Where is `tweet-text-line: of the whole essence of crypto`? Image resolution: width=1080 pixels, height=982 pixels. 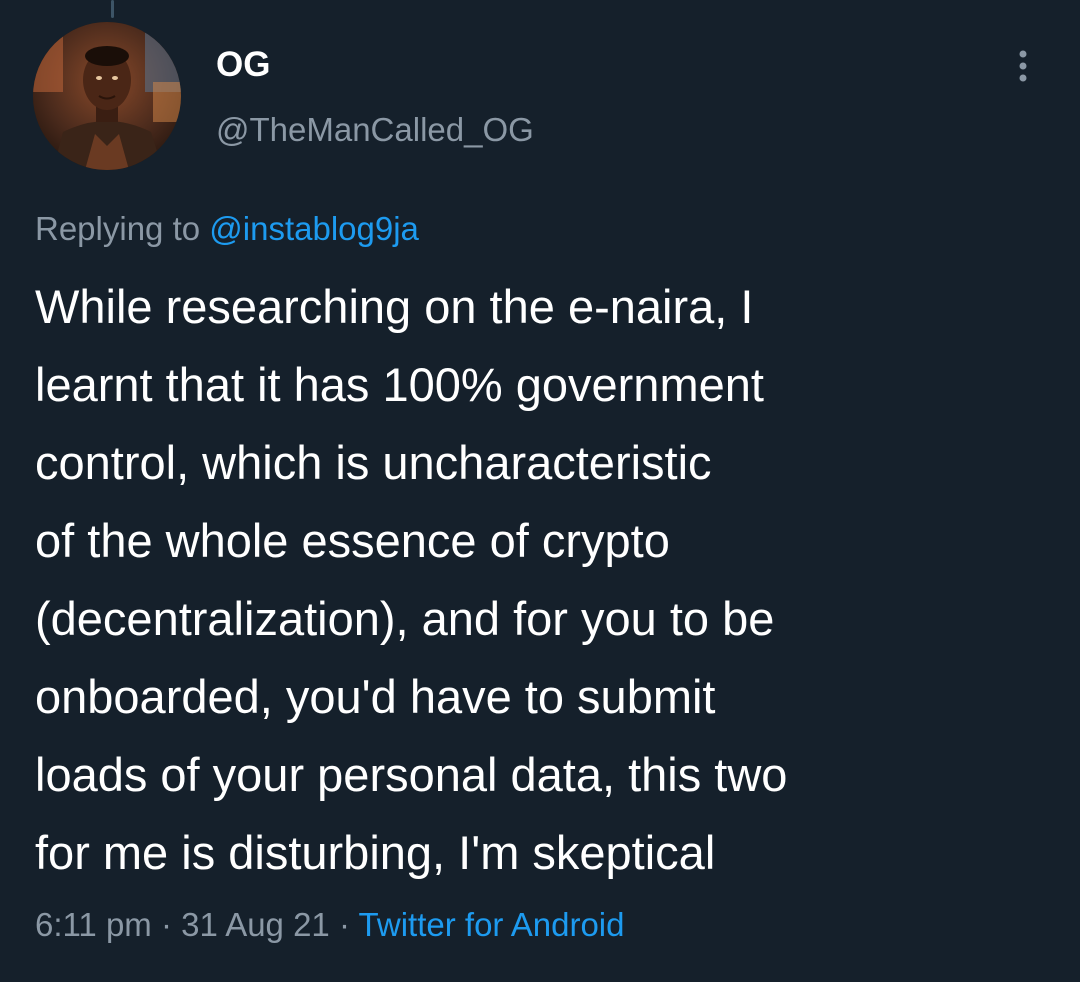
tweet-text-line: of the whole essence of crypto is located at coordinates (352, 540).